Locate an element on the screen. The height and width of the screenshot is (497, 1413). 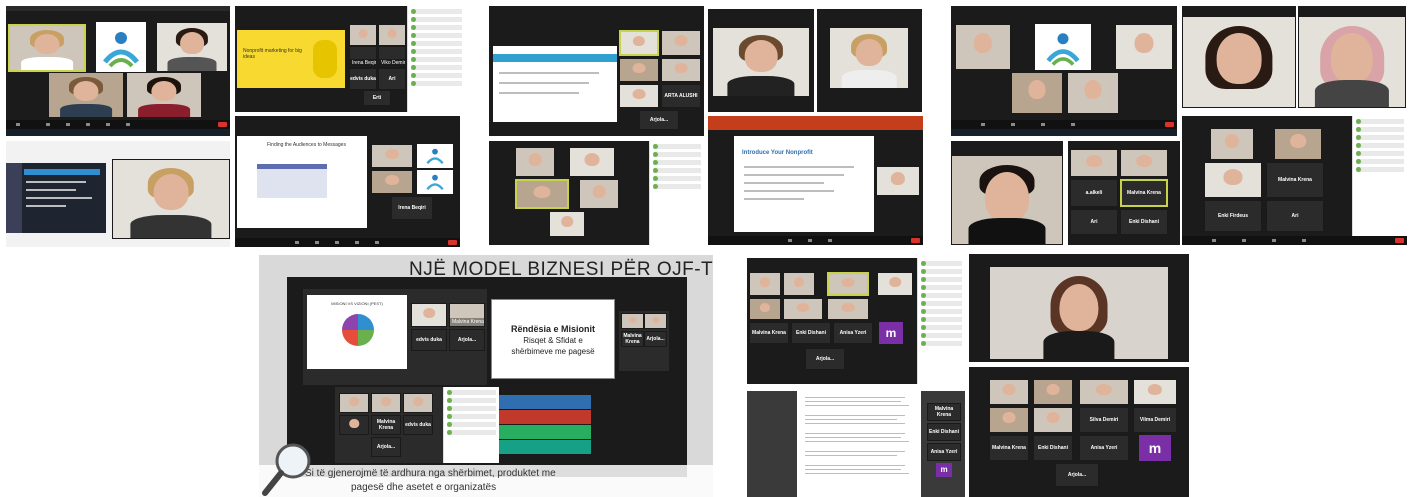
participant-tile: ARTA ALUSHI is located at coordinates (681, 96).